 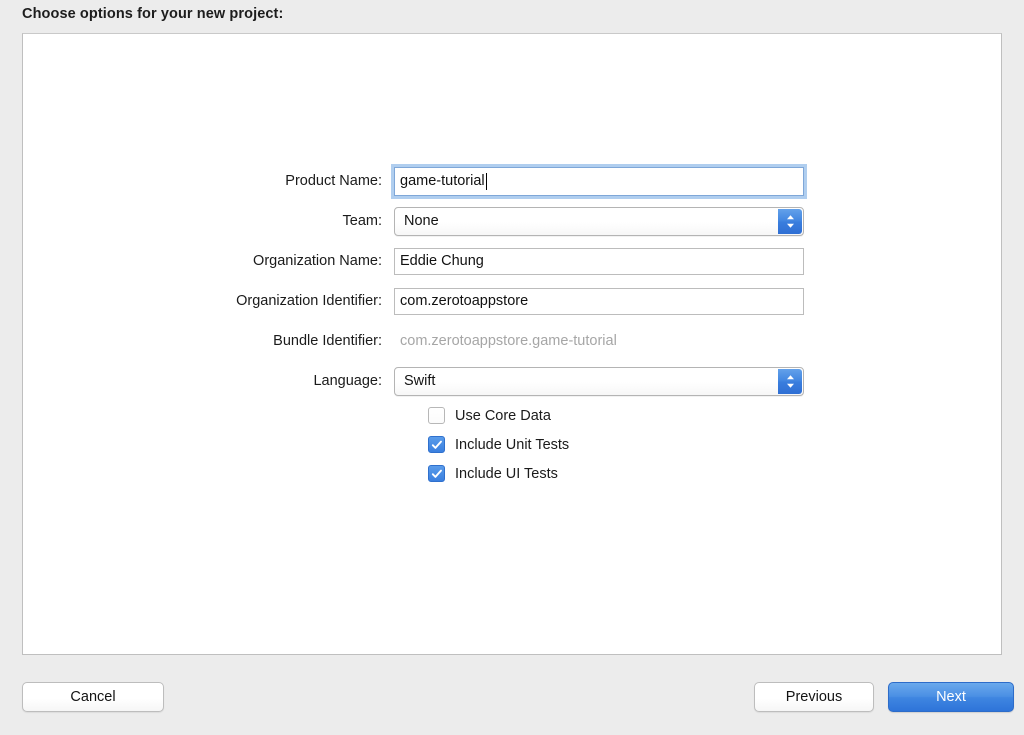 What do you see at coordinates (420, 381) in the screenshot?
I see `language-selected-value: Swift` at bounding box center [420, 381].